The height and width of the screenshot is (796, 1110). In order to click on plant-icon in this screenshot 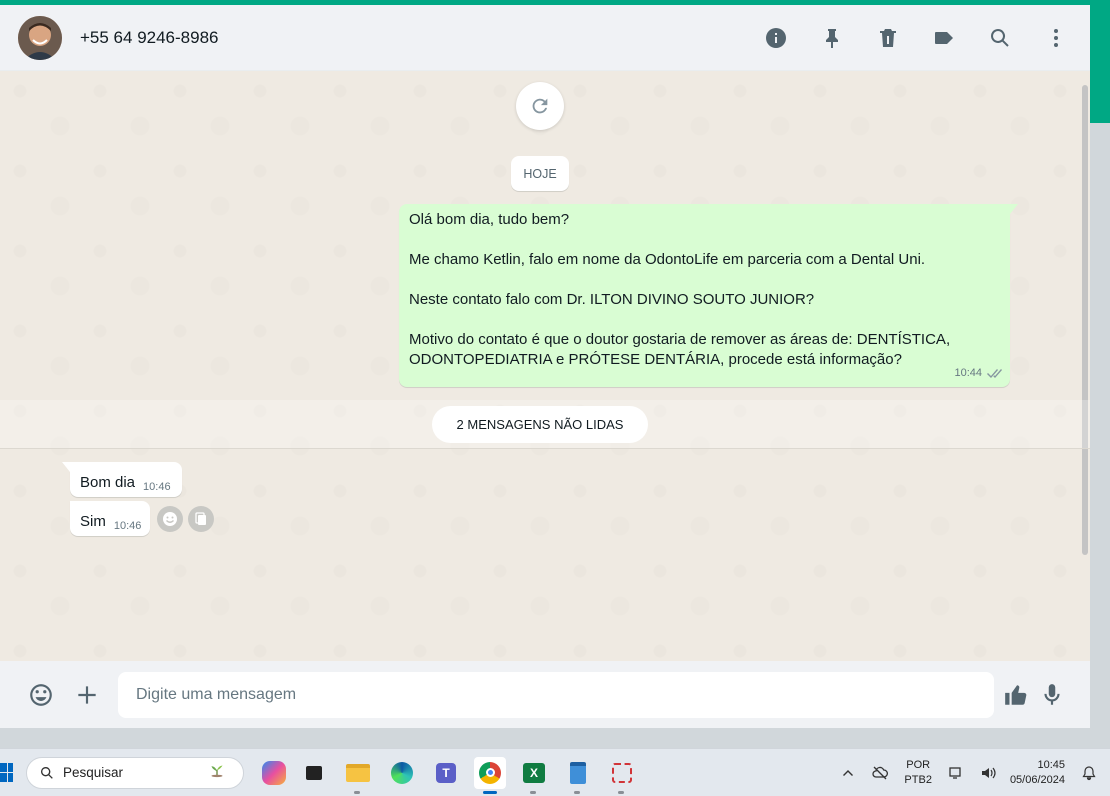, I will do `click(217, 770)`.